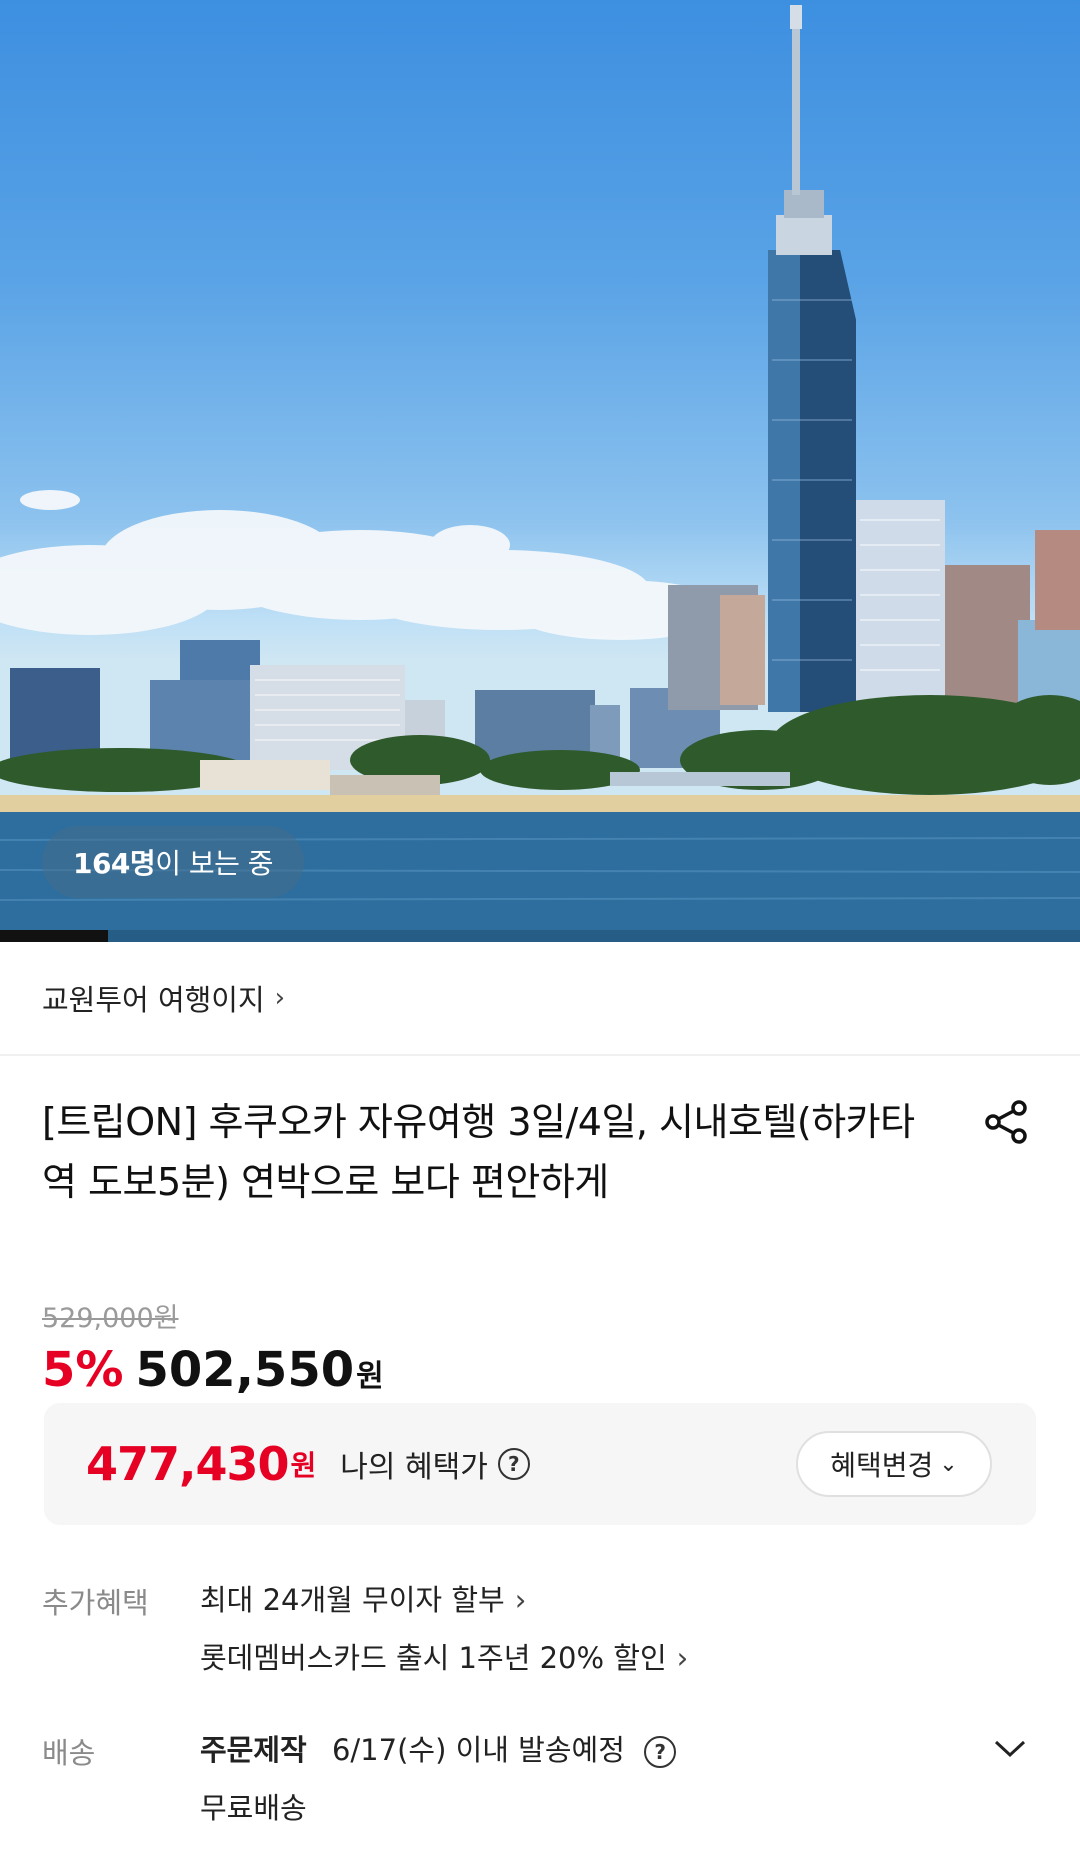  I want to click on chevron-down-icon: ⌄, so click(948, 1464).